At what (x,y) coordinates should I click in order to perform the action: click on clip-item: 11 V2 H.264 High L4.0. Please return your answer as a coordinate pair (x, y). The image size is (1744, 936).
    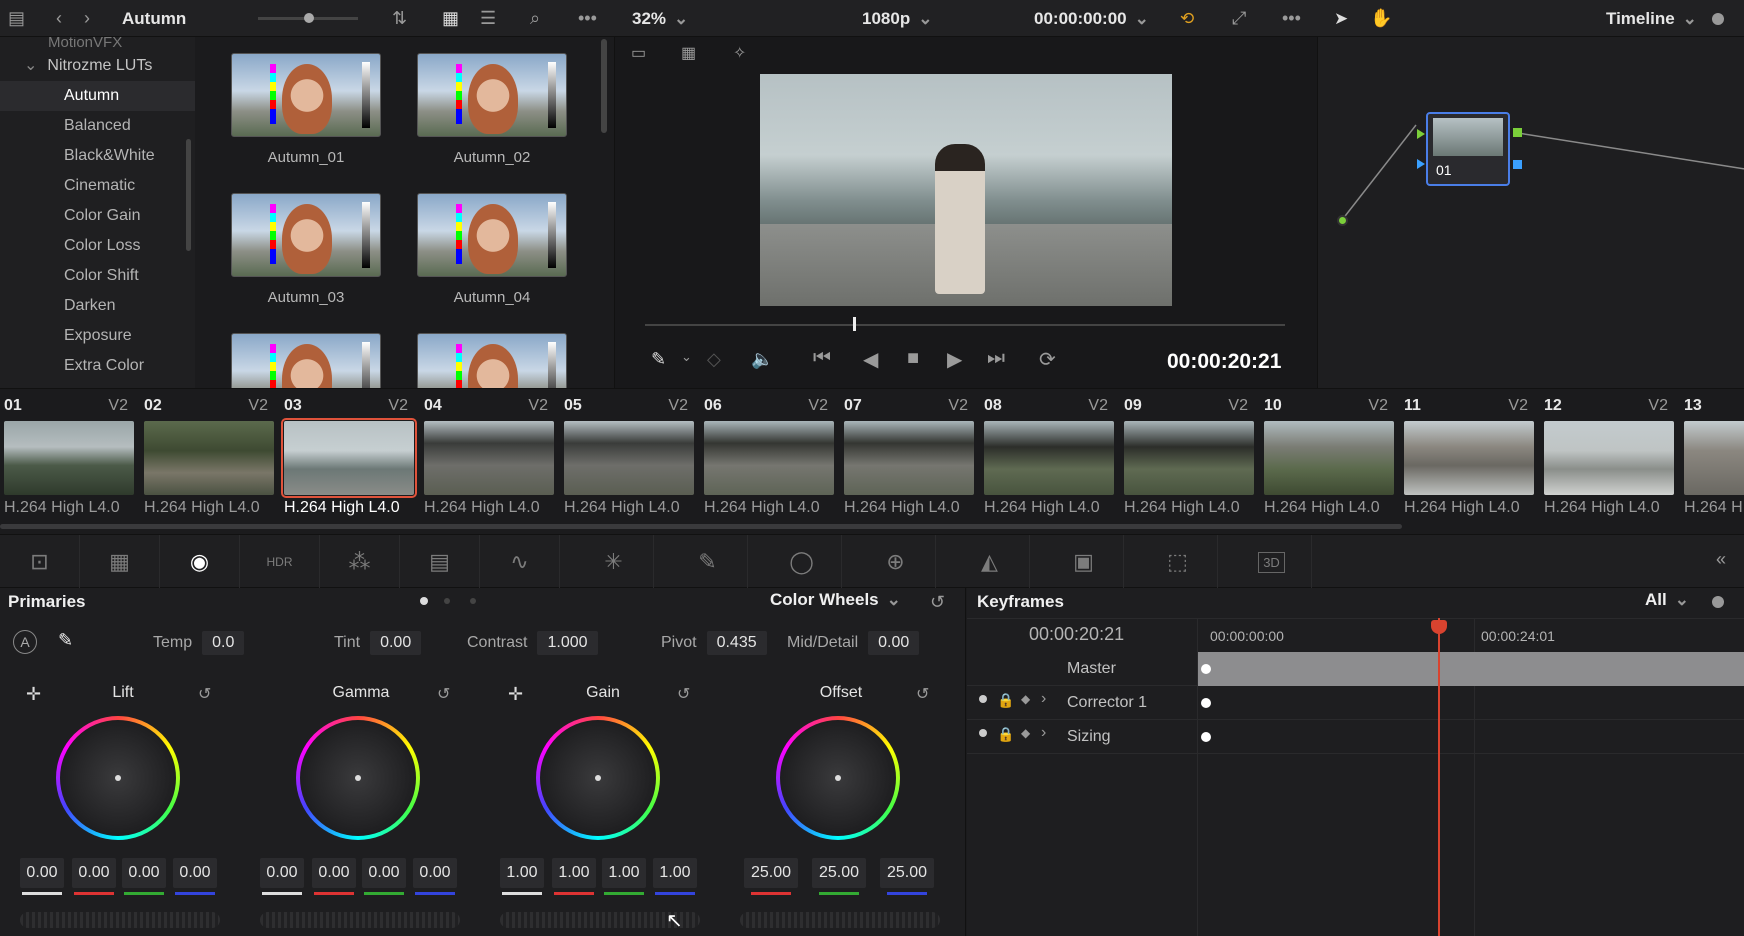
    Looking at the image, I should click on (1470, 462).